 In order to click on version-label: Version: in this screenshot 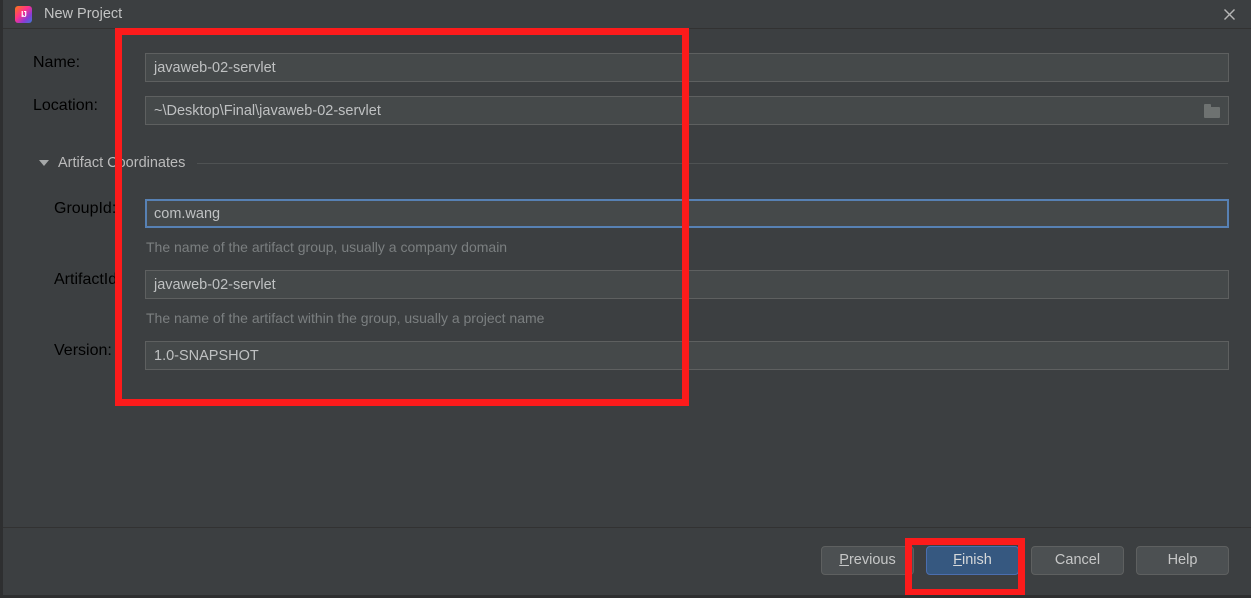, I will do `click(83, 350)`.